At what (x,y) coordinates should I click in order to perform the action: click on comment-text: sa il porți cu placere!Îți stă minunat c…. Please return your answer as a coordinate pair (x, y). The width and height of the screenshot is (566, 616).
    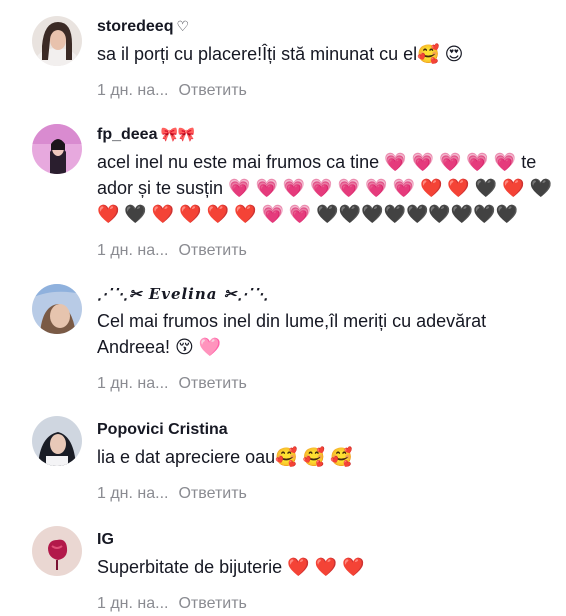
    Looking at the image, I should click on (280, 54).